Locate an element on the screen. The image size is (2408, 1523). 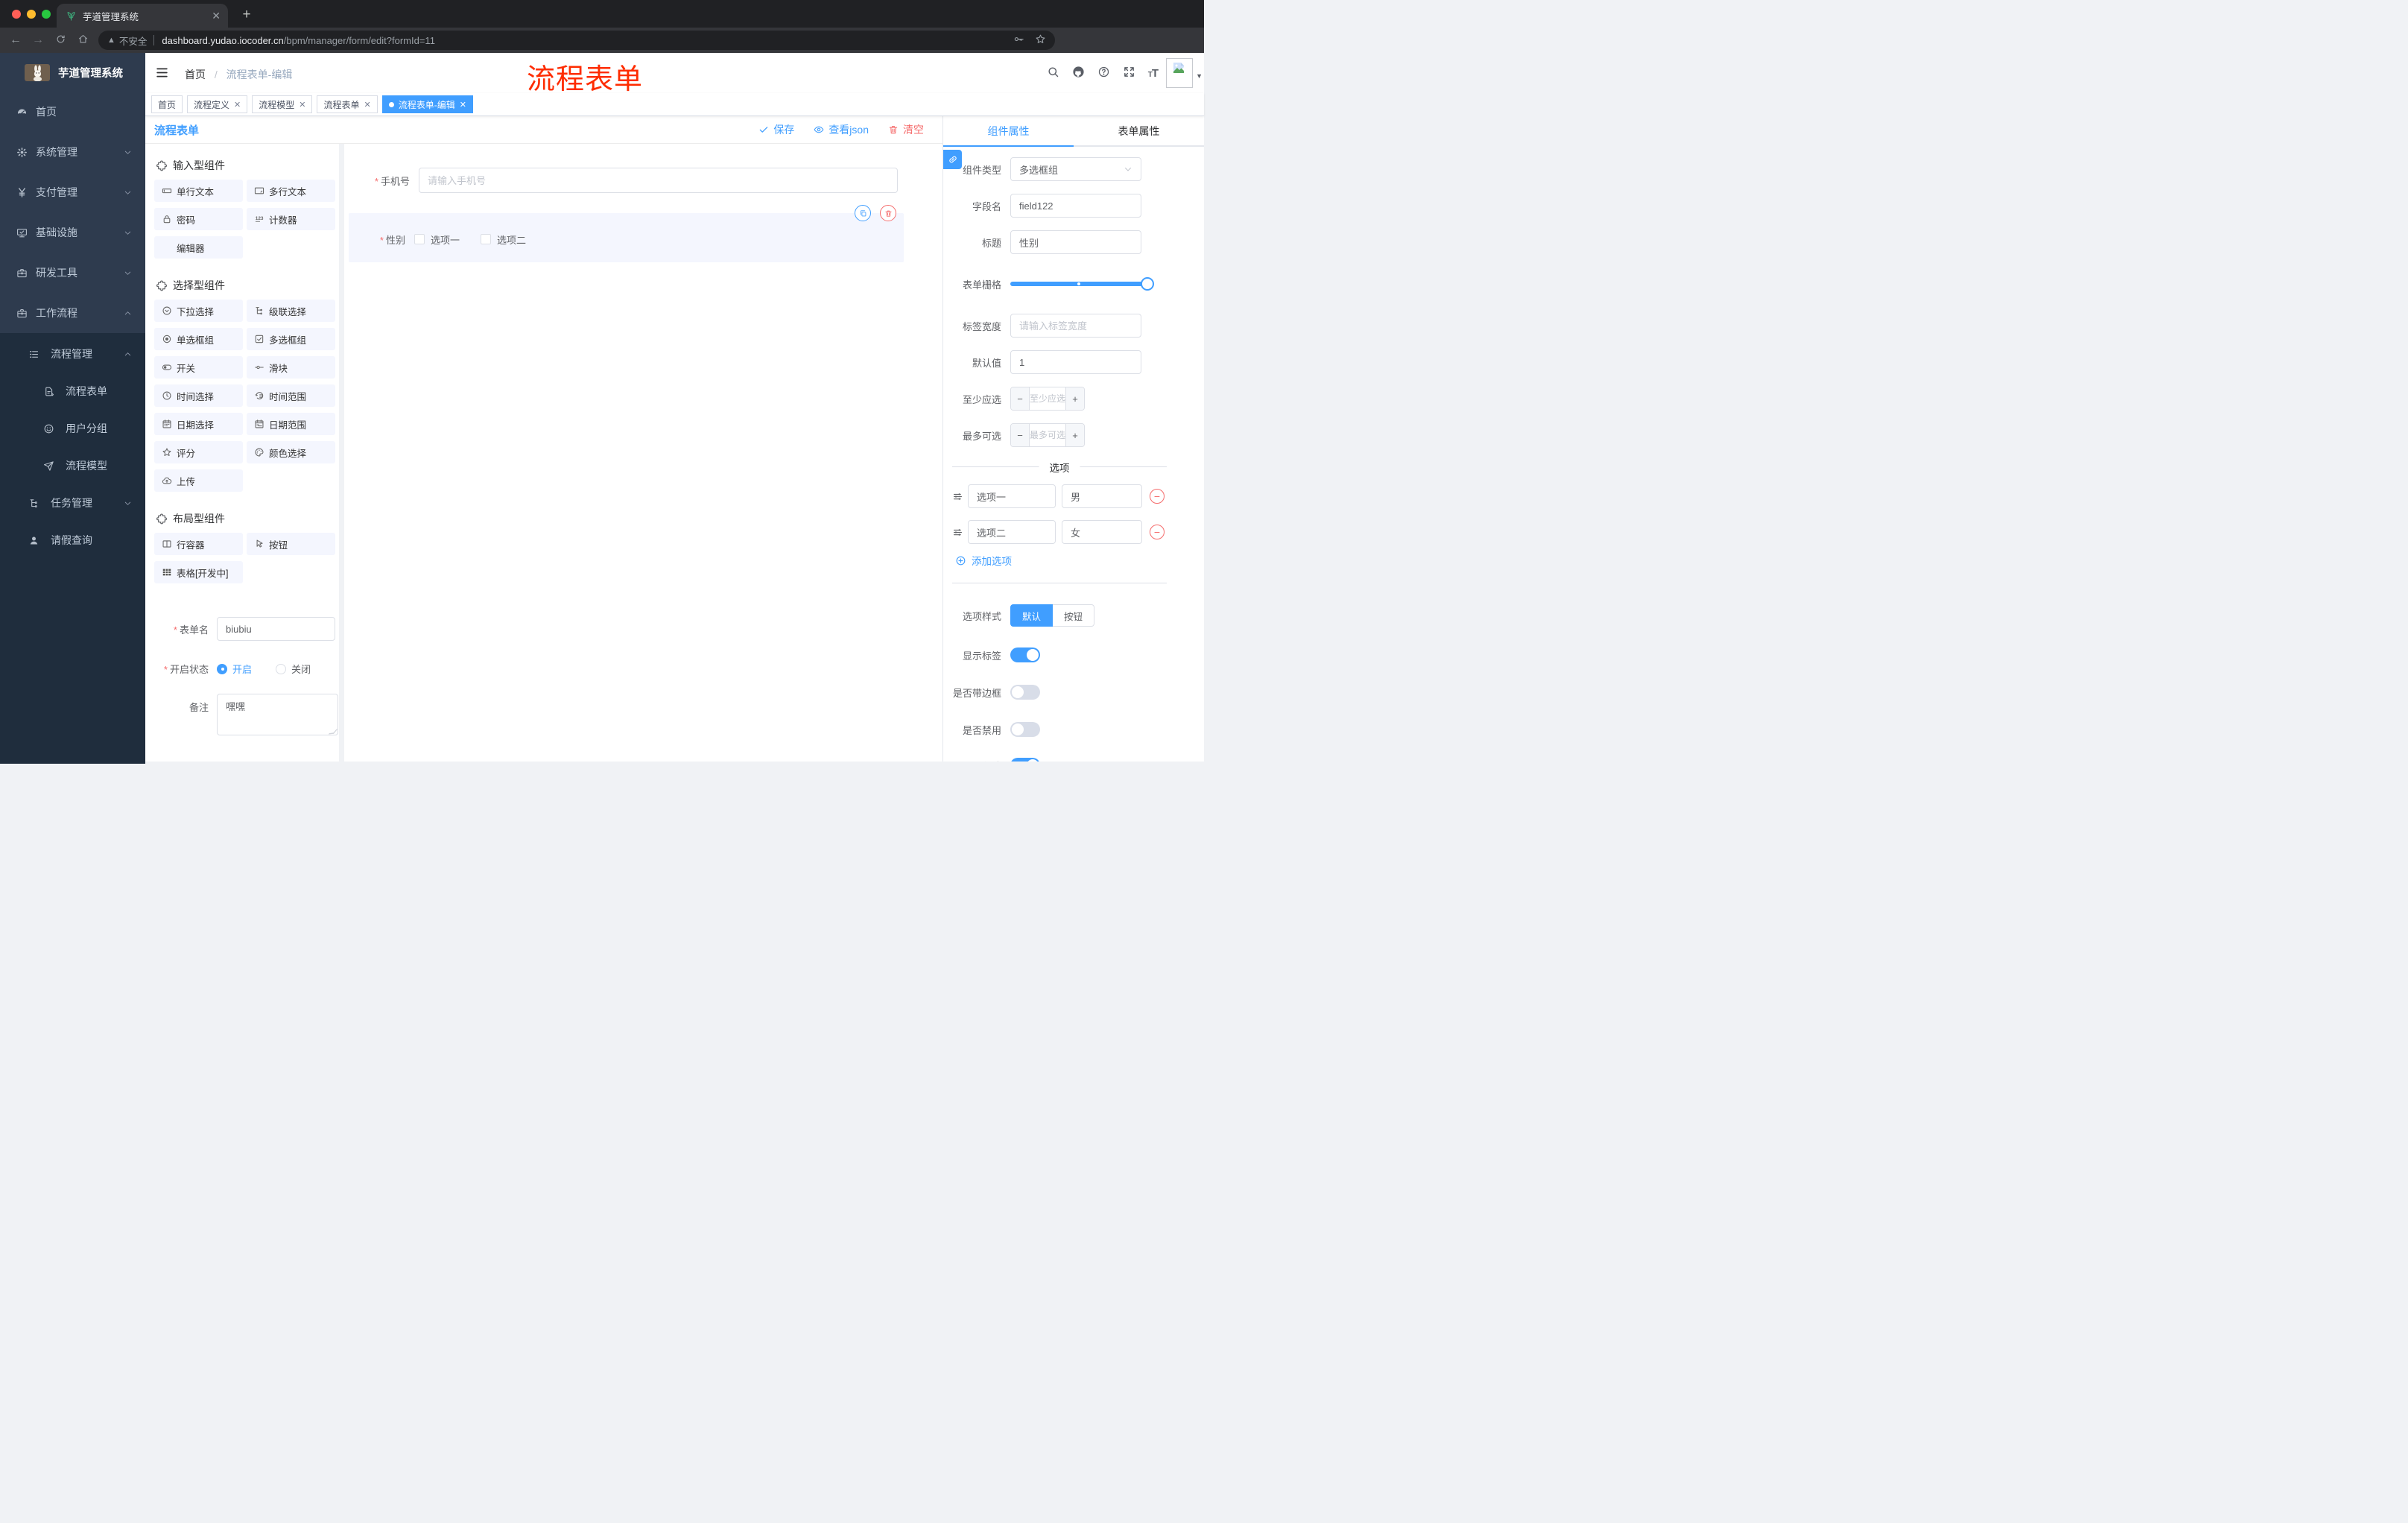
help-icon is located at coordinates (1103, 73).